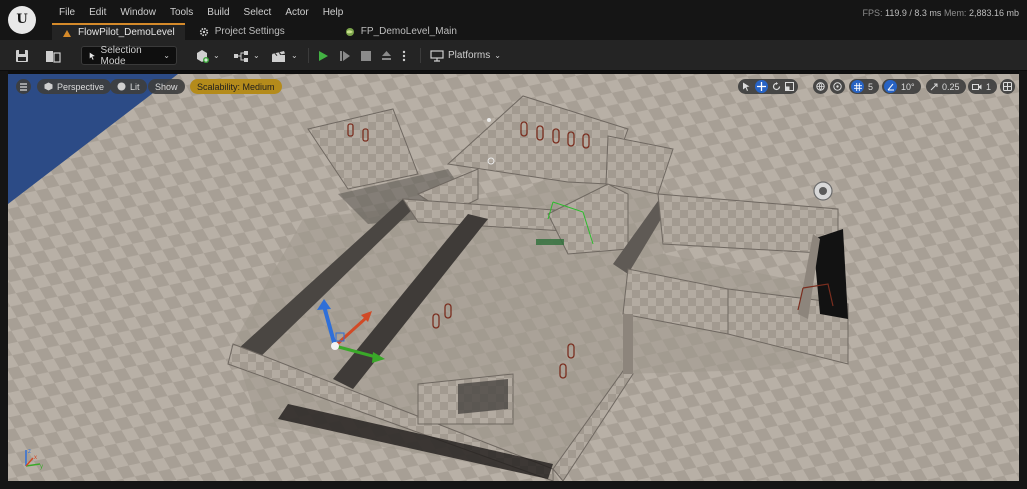  I want to click on tab-fp-demolevel-main: FP_DemoLevel_Main, so click(401, 31).